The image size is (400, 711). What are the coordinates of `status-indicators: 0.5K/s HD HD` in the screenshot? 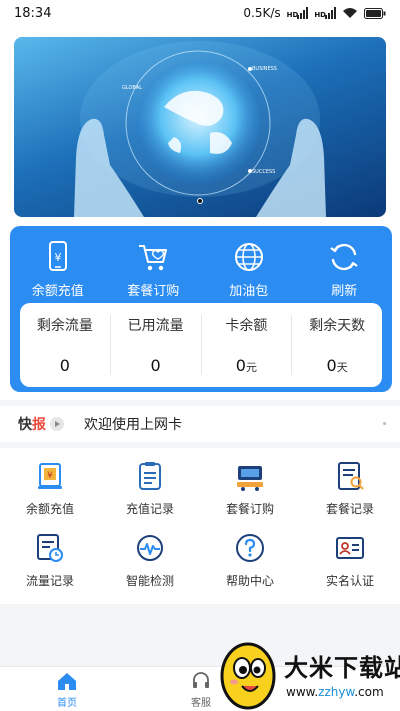 It's located at (314, 13).